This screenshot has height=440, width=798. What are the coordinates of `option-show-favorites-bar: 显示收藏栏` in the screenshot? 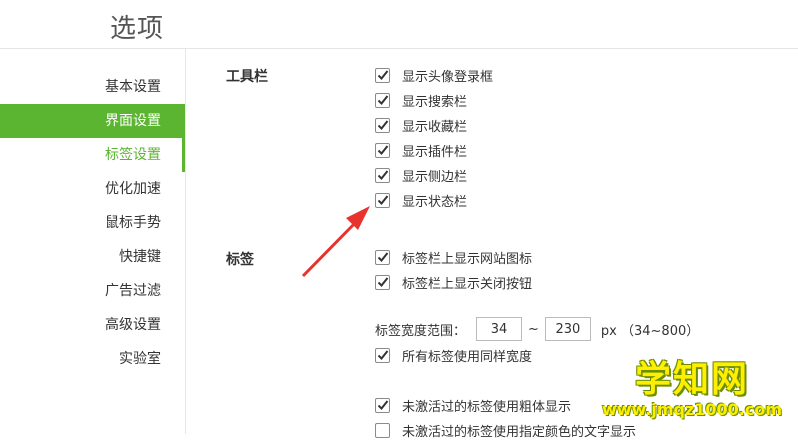 It's located at (421, 125).